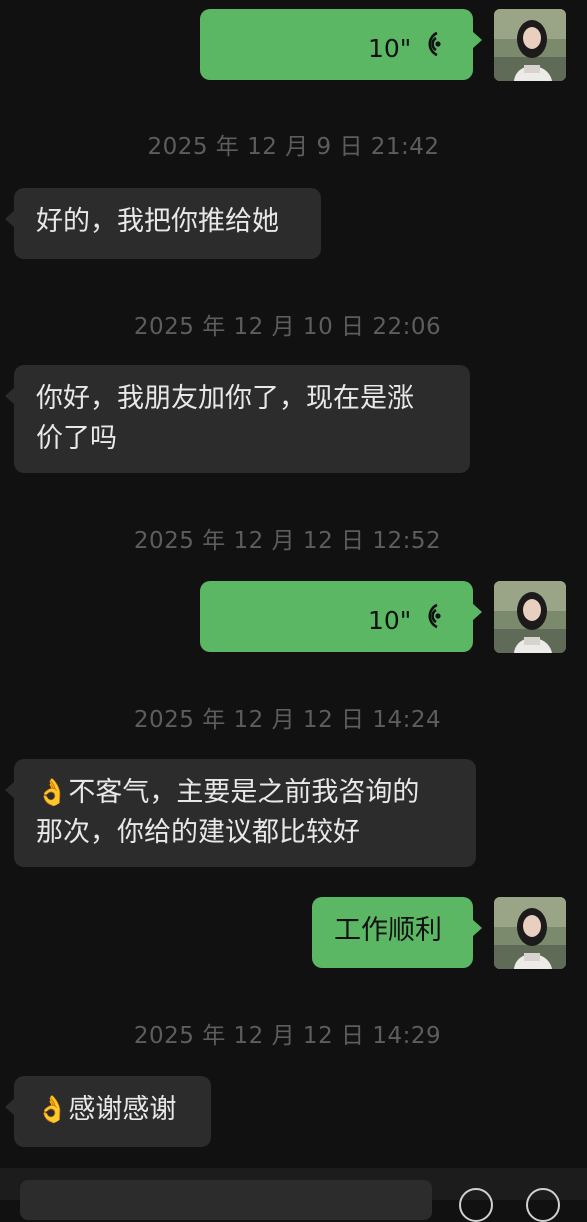 The image size is (587, 1222). Describe the element at coordinates (226, 1200) in the screenshot. I see `message-input` at that location.